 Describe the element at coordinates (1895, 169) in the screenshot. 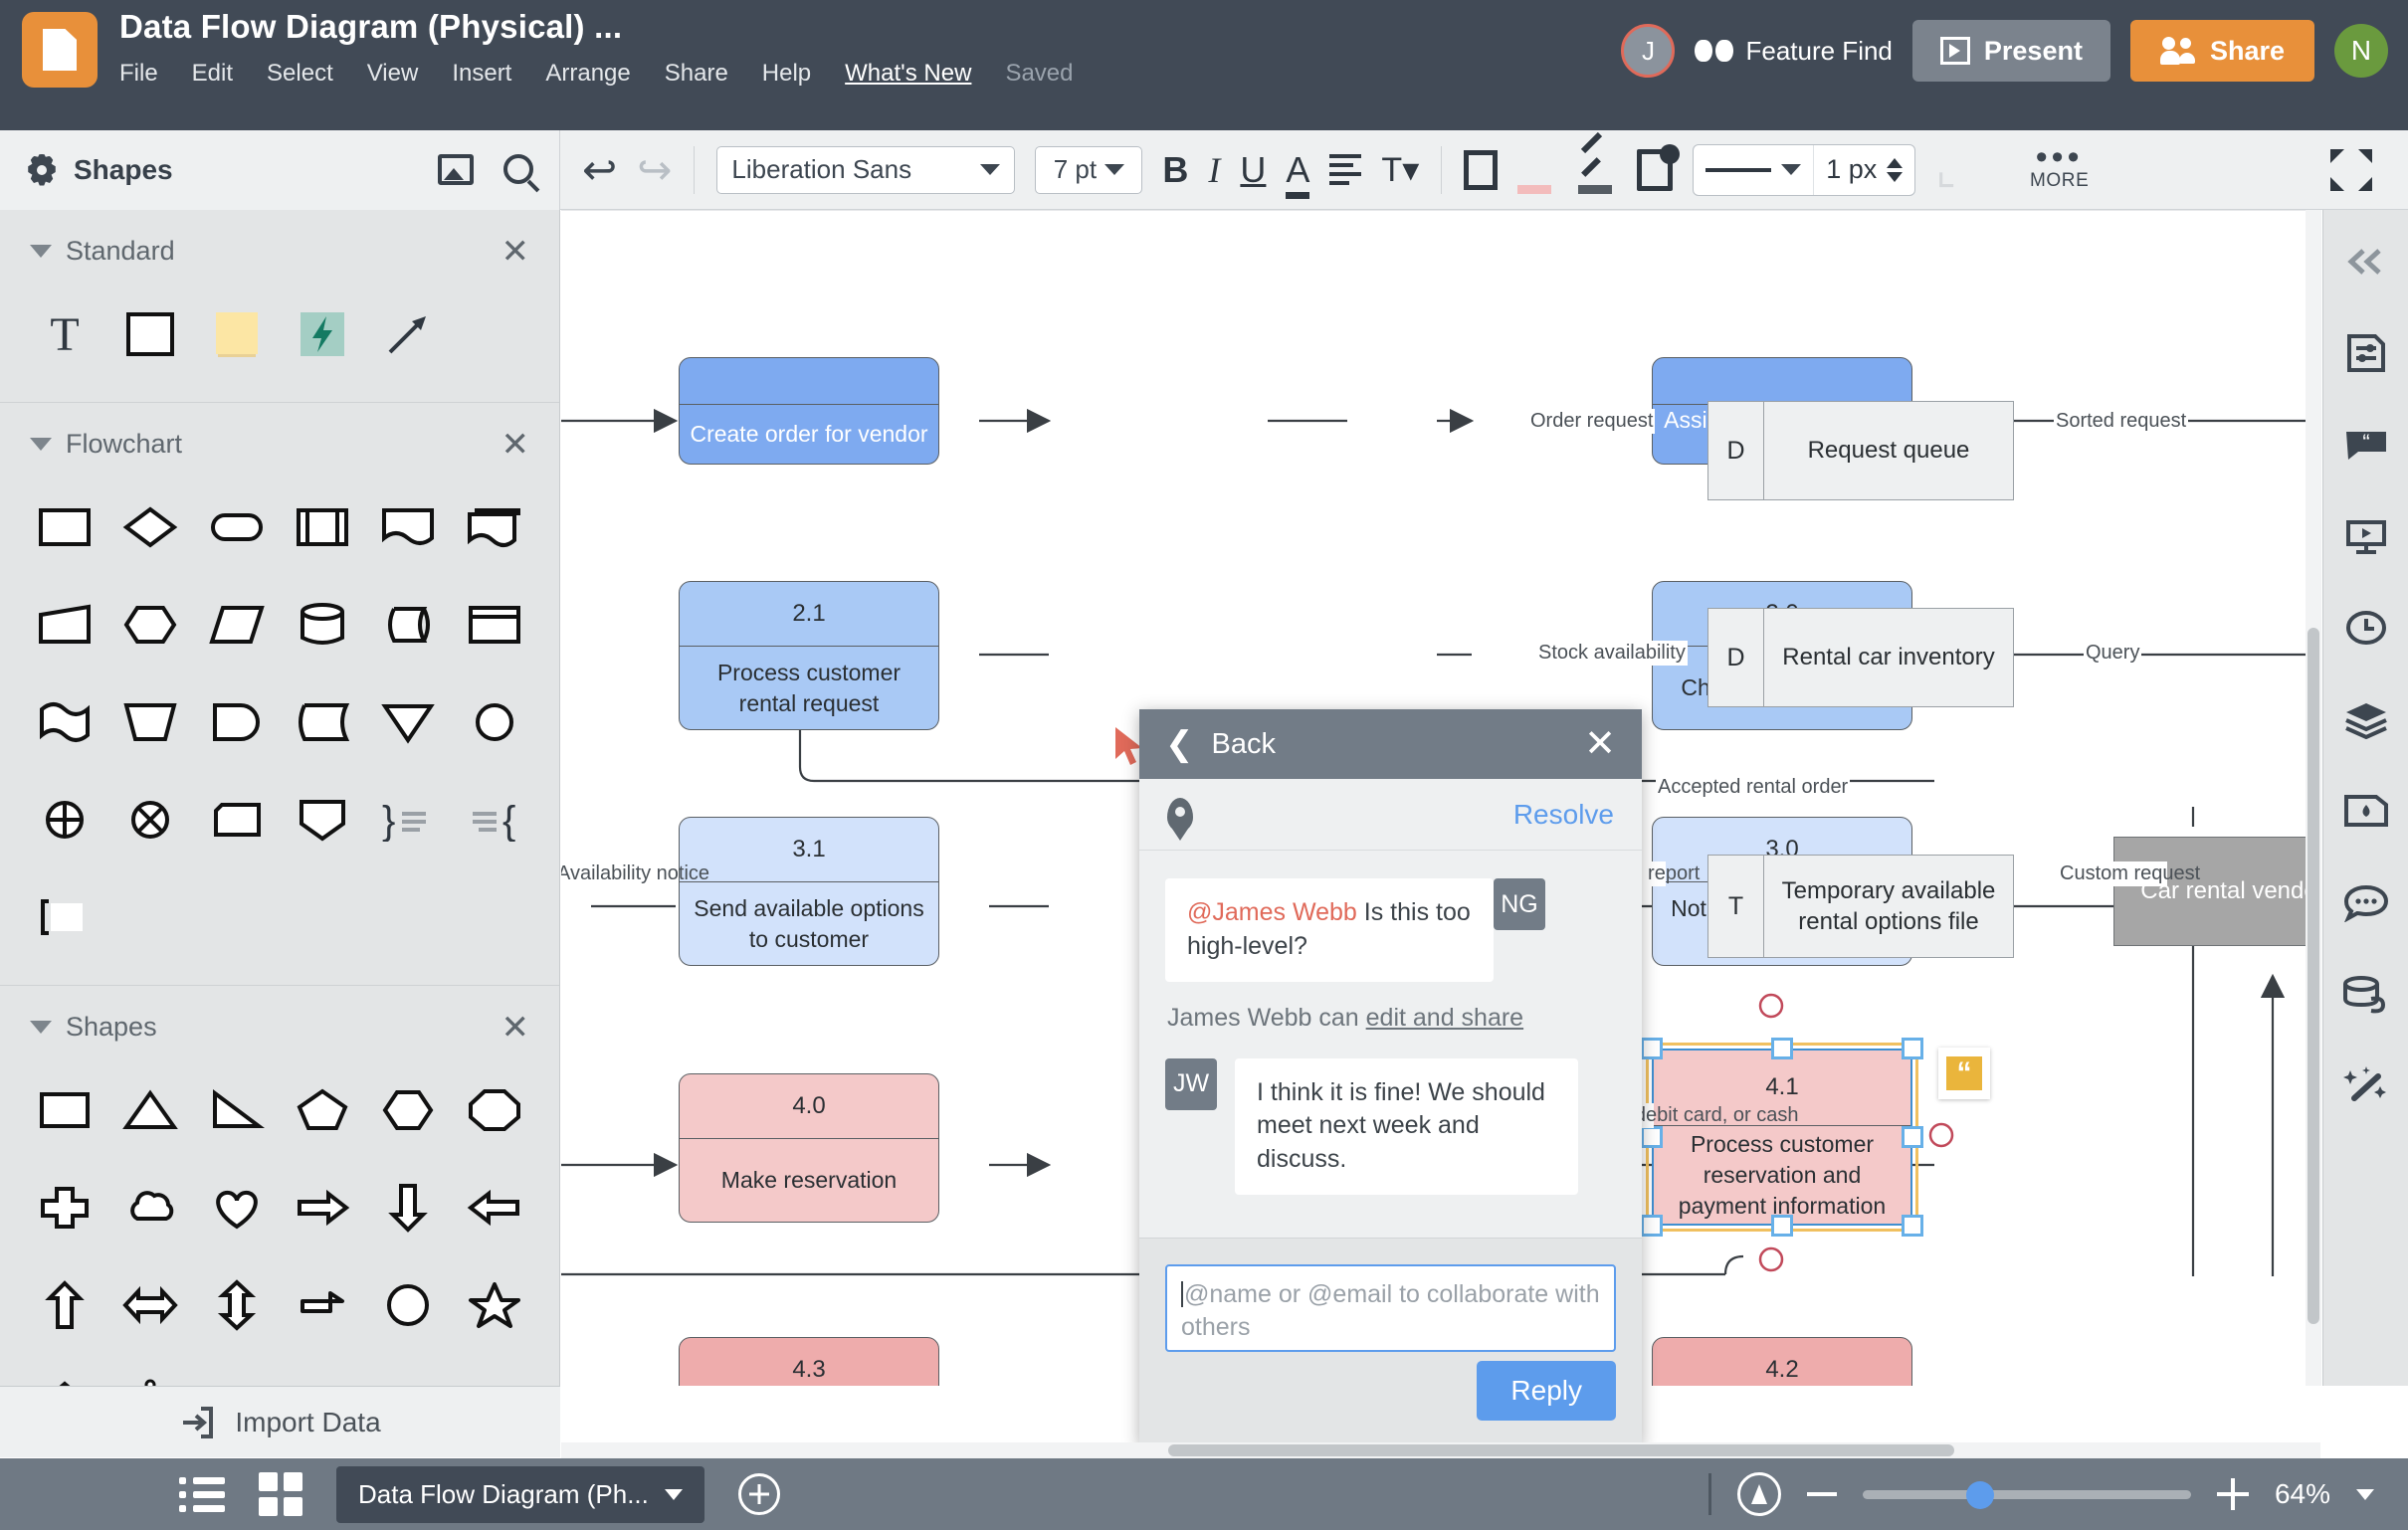

I see `stepper-arrows-icon` at that location.